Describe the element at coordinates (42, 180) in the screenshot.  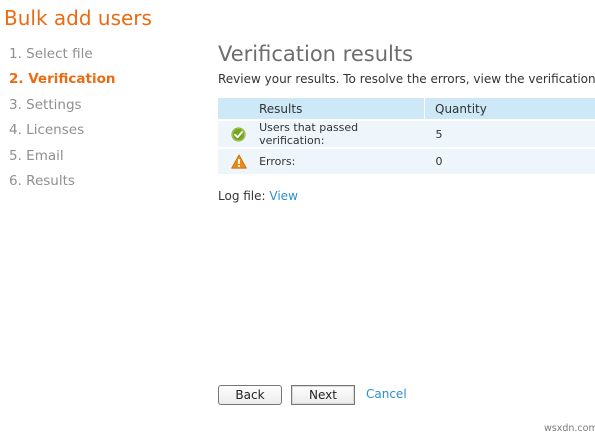
I see `step-results: 6. Results` at that location.